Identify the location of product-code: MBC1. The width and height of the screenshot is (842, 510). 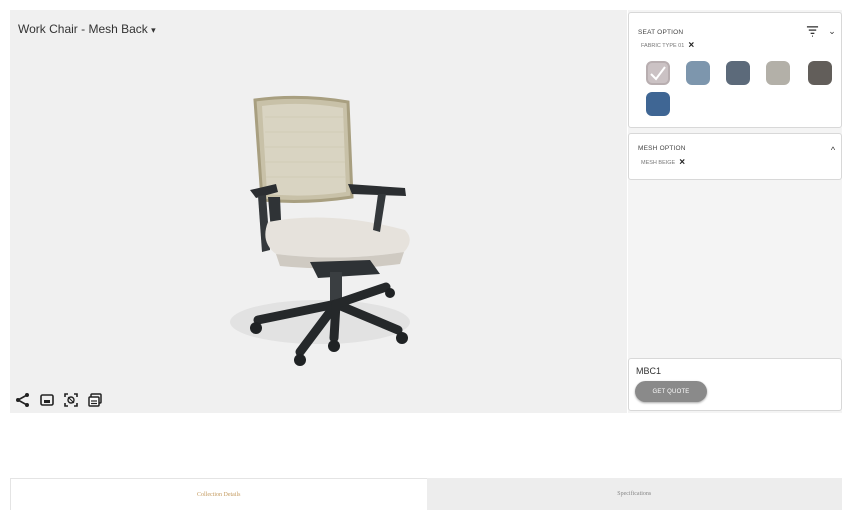
(649, 371).